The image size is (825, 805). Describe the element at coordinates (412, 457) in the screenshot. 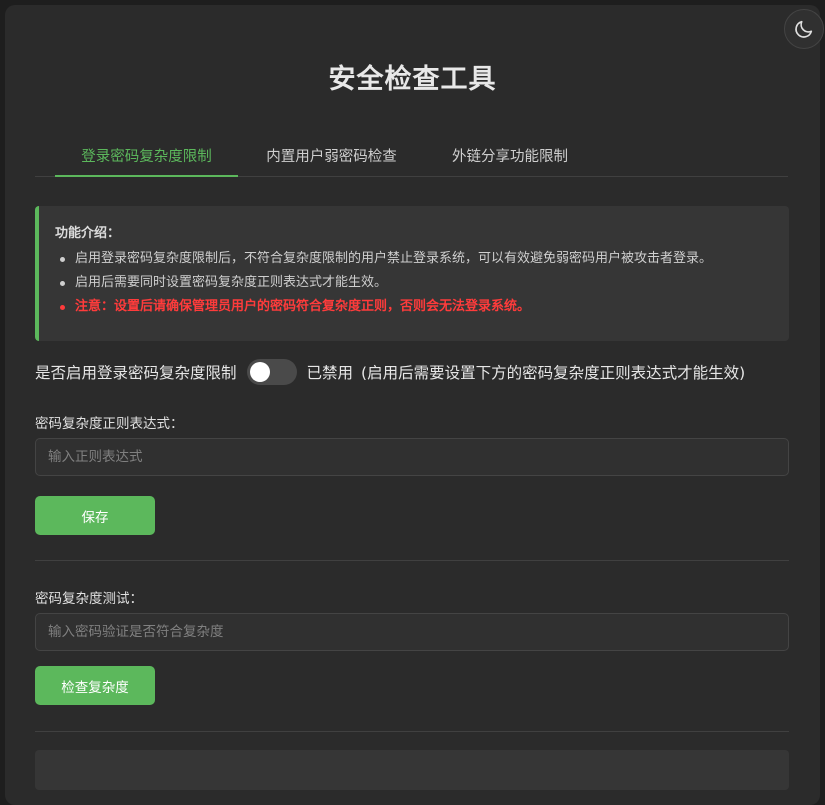

I see `regex-input` at that location.